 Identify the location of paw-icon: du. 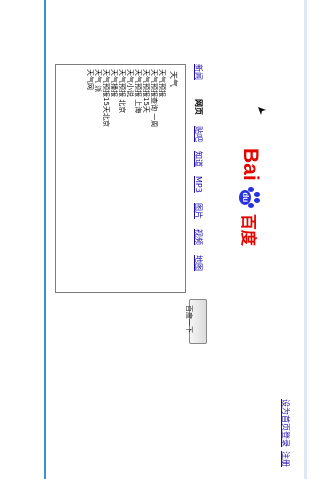
(250, 197).